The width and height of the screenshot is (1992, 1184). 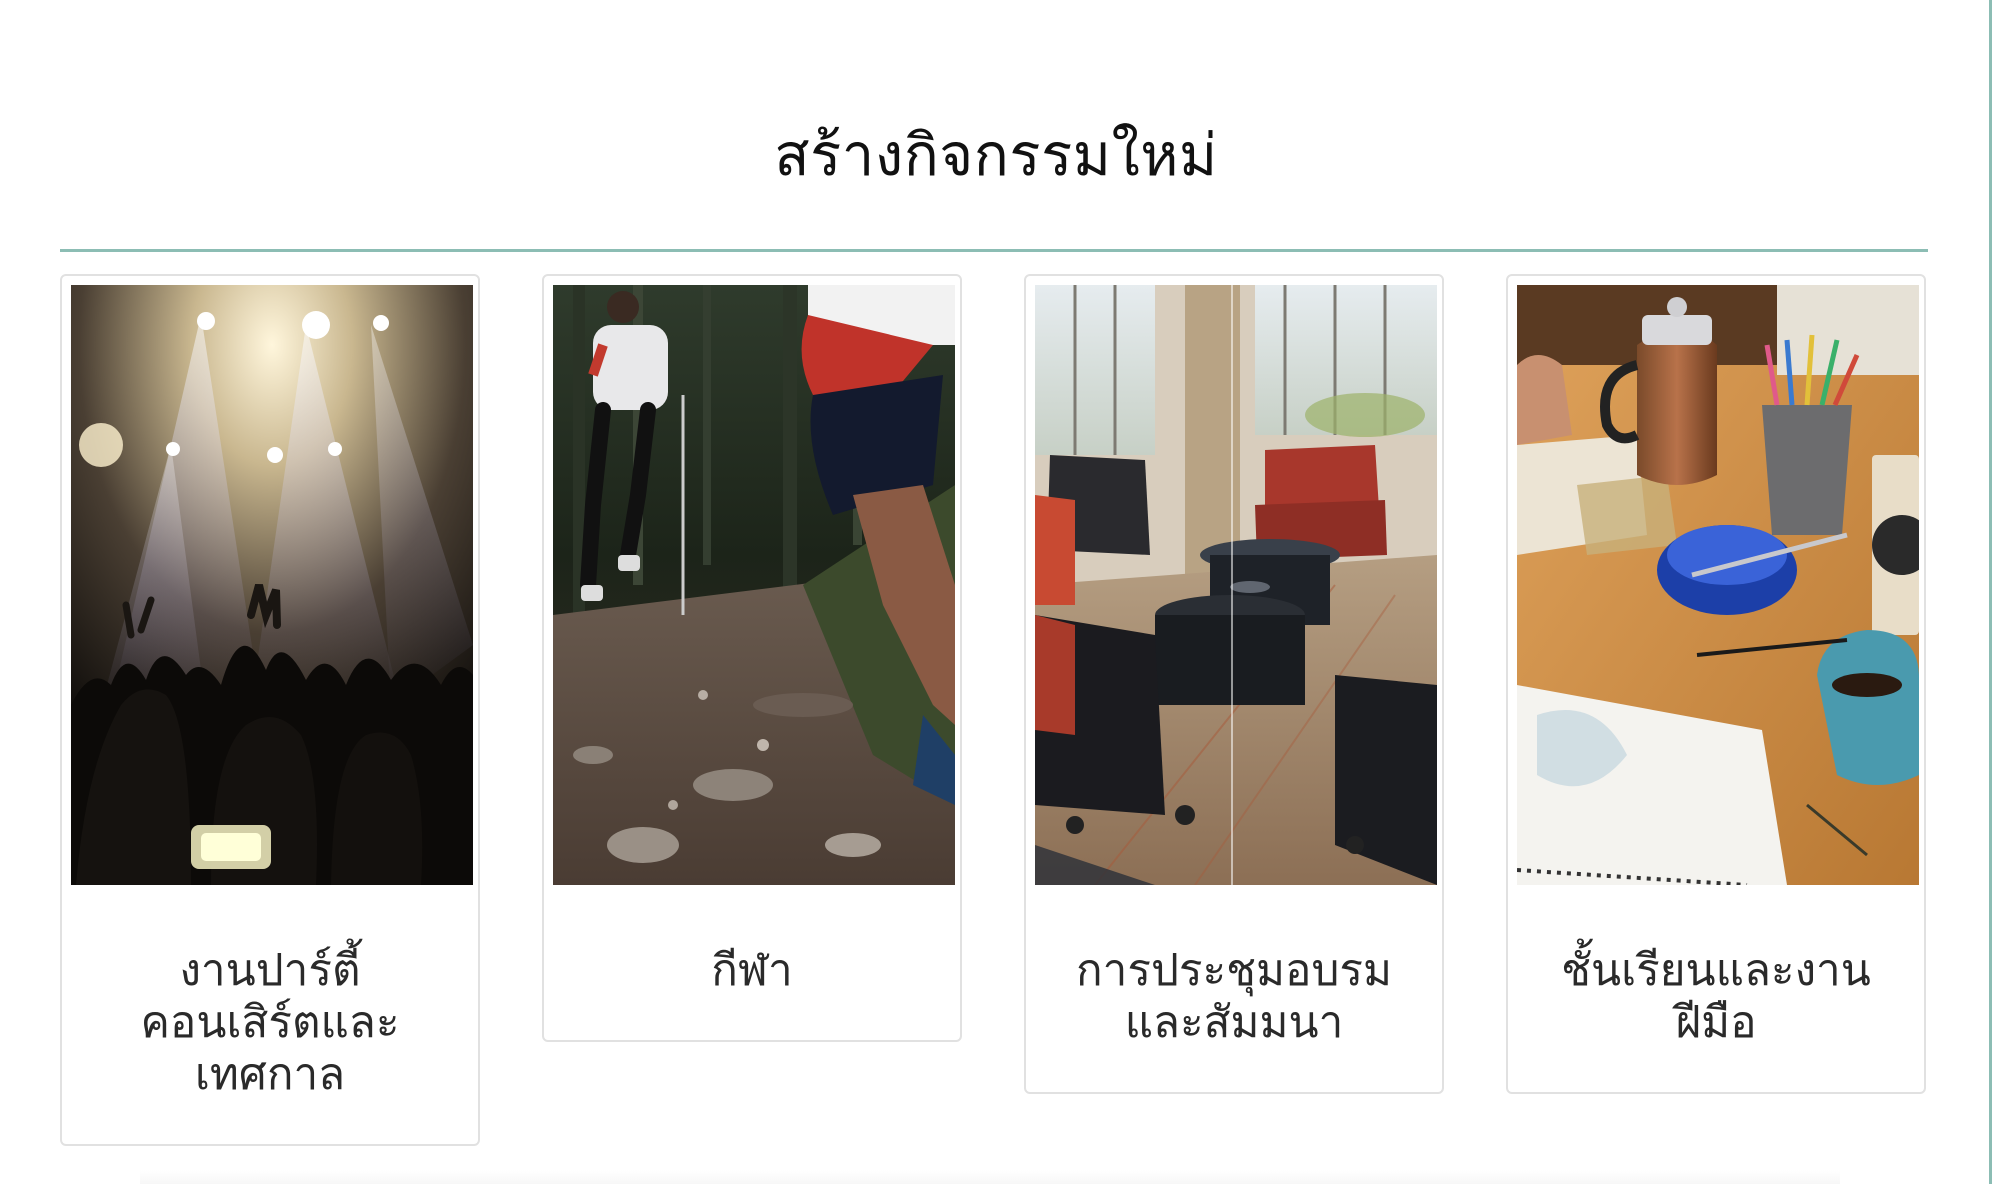 What do you see at coordinates (1236, 585) in the screenshot?
I see `category-image-meeting-lounge` at bounding box center [1236, 585].